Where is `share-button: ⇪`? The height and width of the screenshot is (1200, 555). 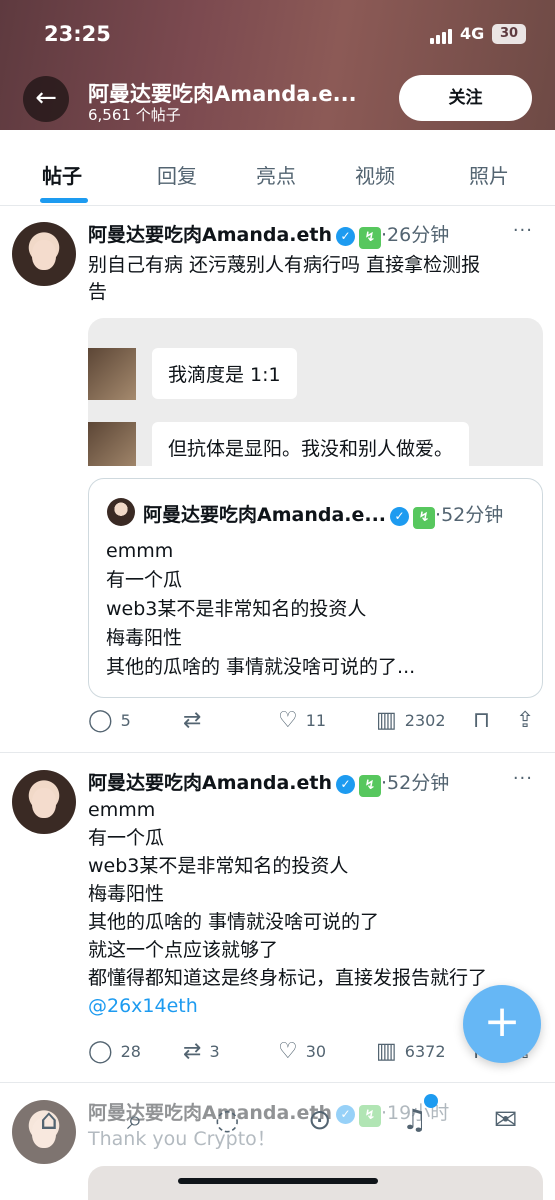 share-button: ⇪ is located at coordinates (525, 720).